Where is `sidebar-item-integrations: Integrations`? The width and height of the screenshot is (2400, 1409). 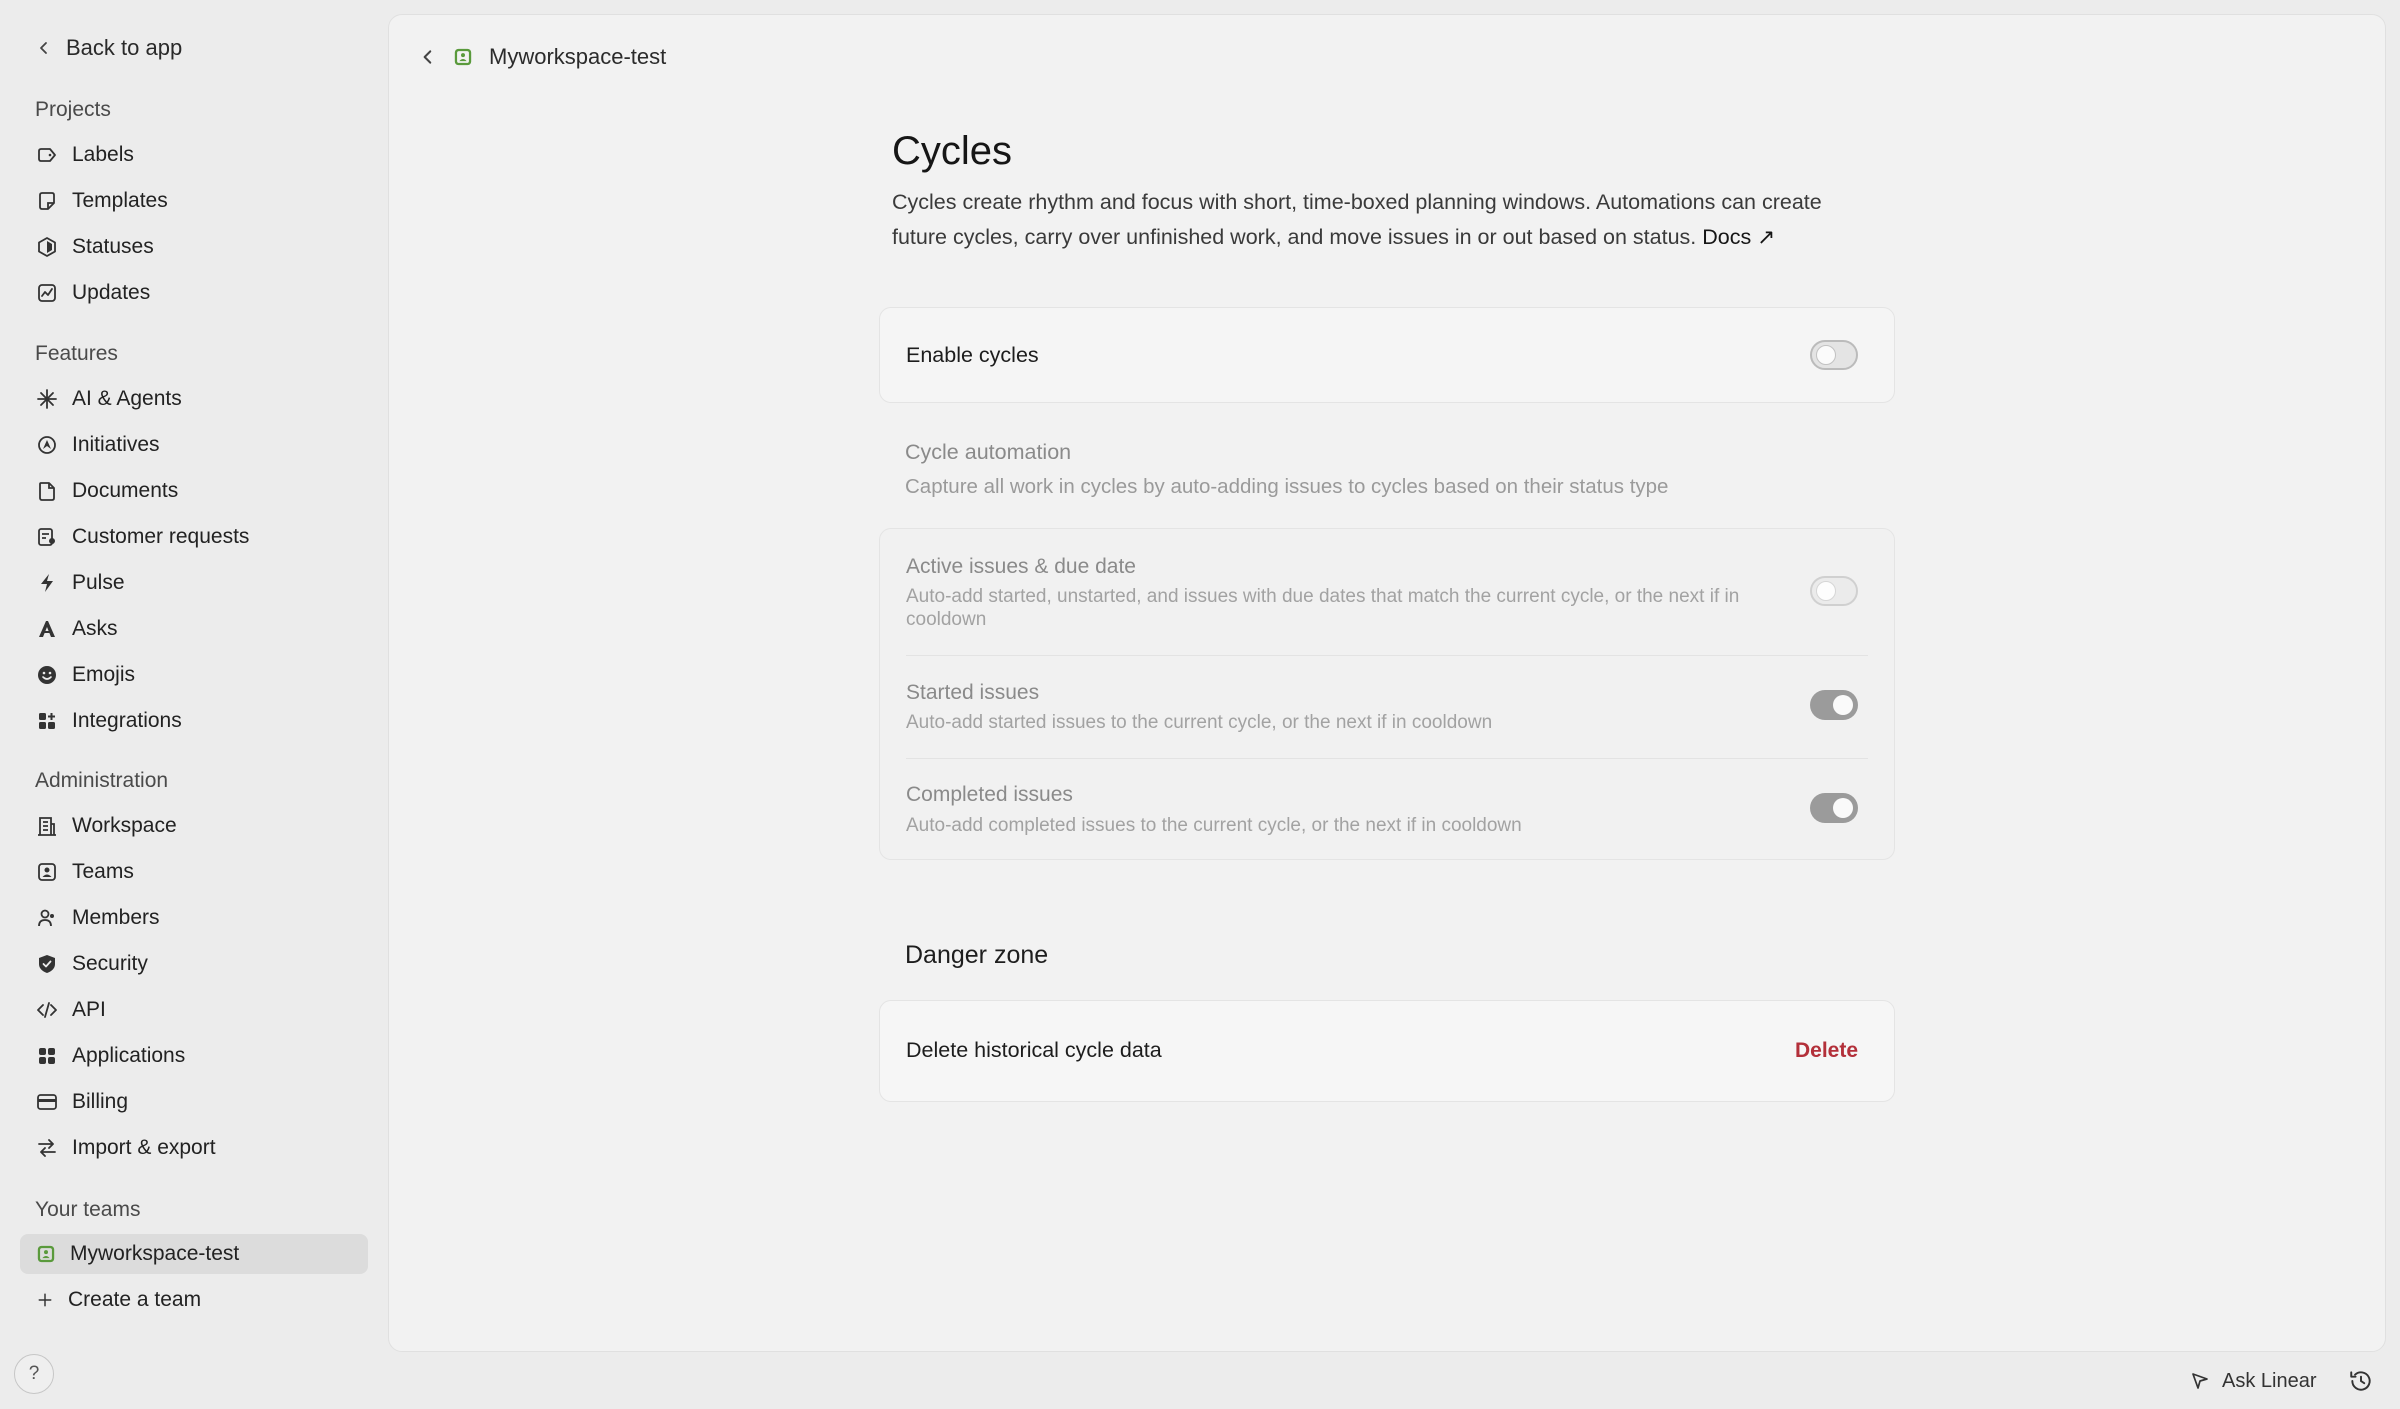
sidebar-item-integrations: Integrations is located at coordinates (194, 721).